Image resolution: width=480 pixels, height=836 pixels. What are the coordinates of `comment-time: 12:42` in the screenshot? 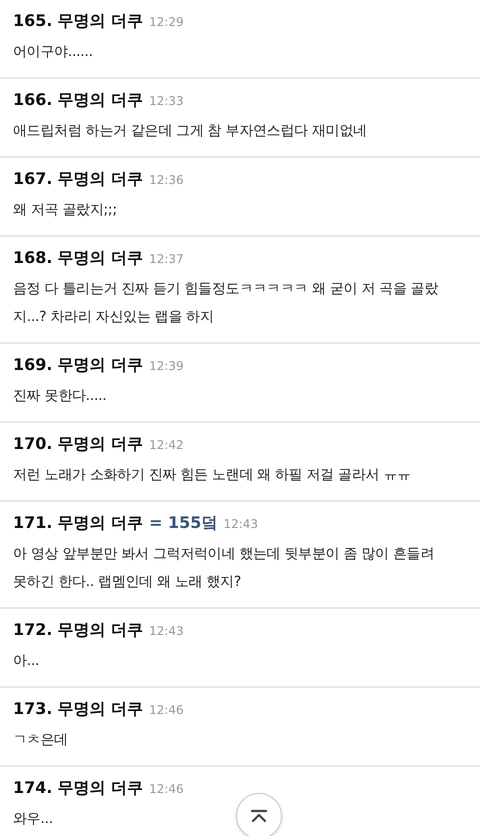 It's located at (166, 445).